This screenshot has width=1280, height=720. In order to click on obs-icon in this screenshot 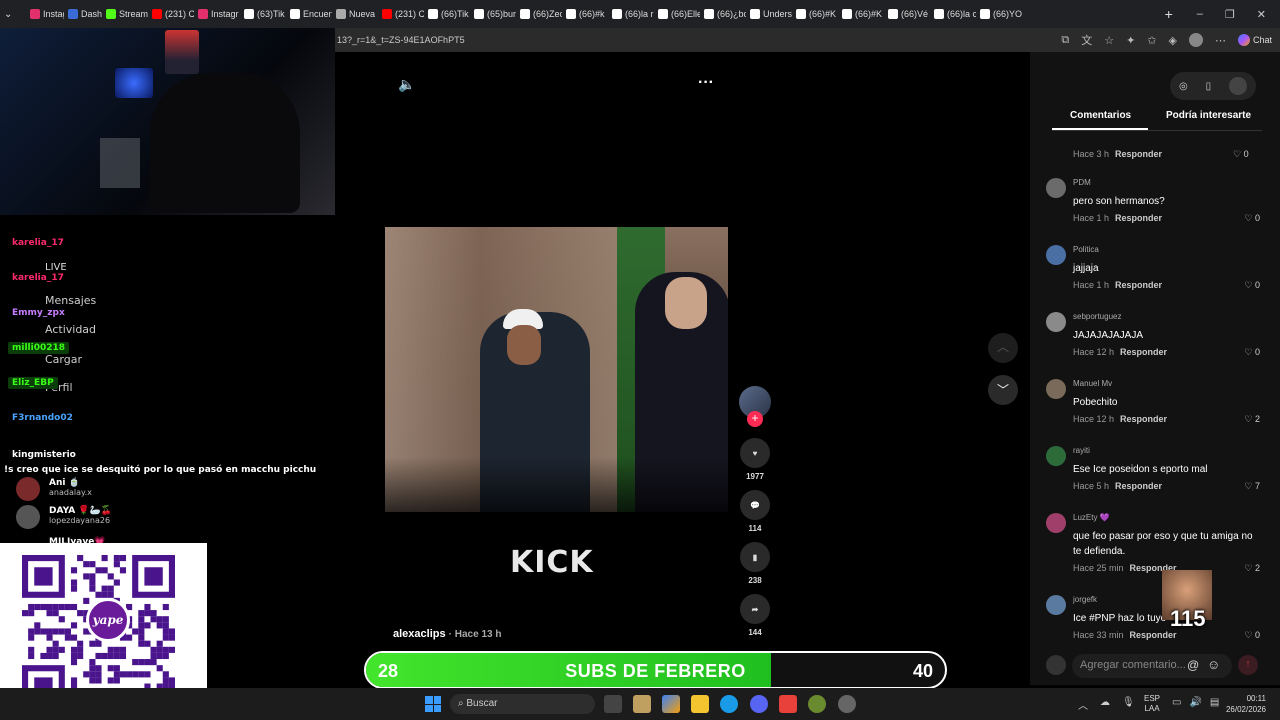, I will do `click(847, 704)`.